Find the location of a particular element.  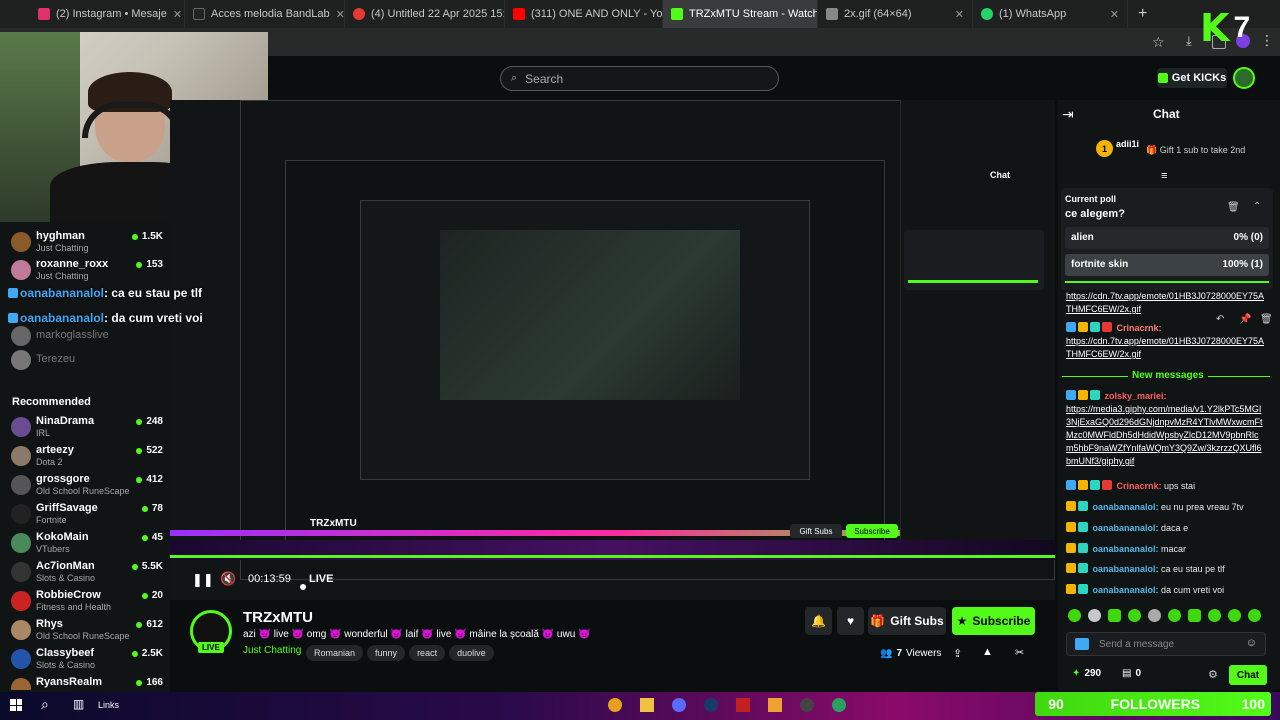

tag-react: react is located at coordinates (427, 653).